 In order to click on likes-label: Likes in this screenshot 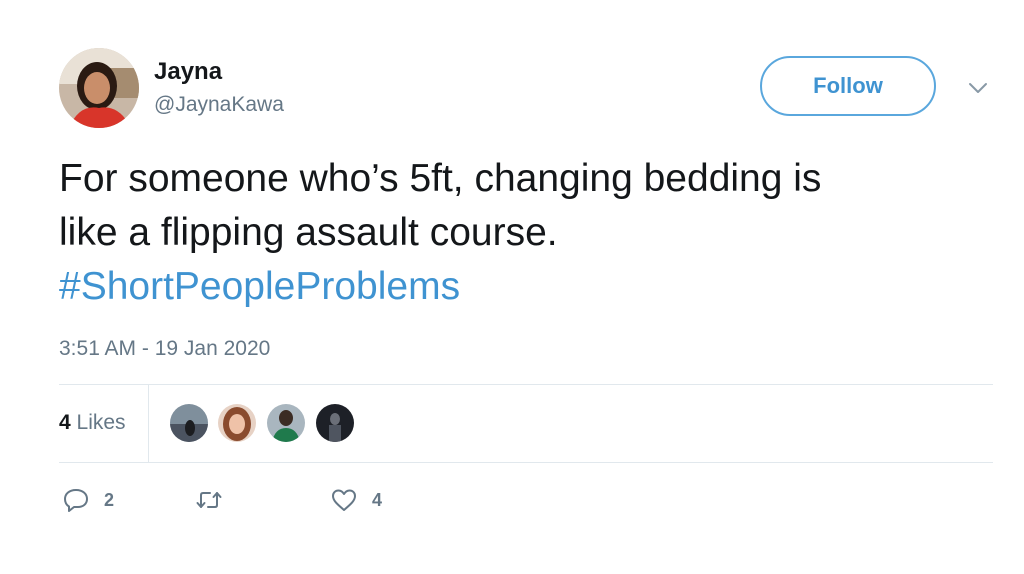, I will do `click(101, 422)`.